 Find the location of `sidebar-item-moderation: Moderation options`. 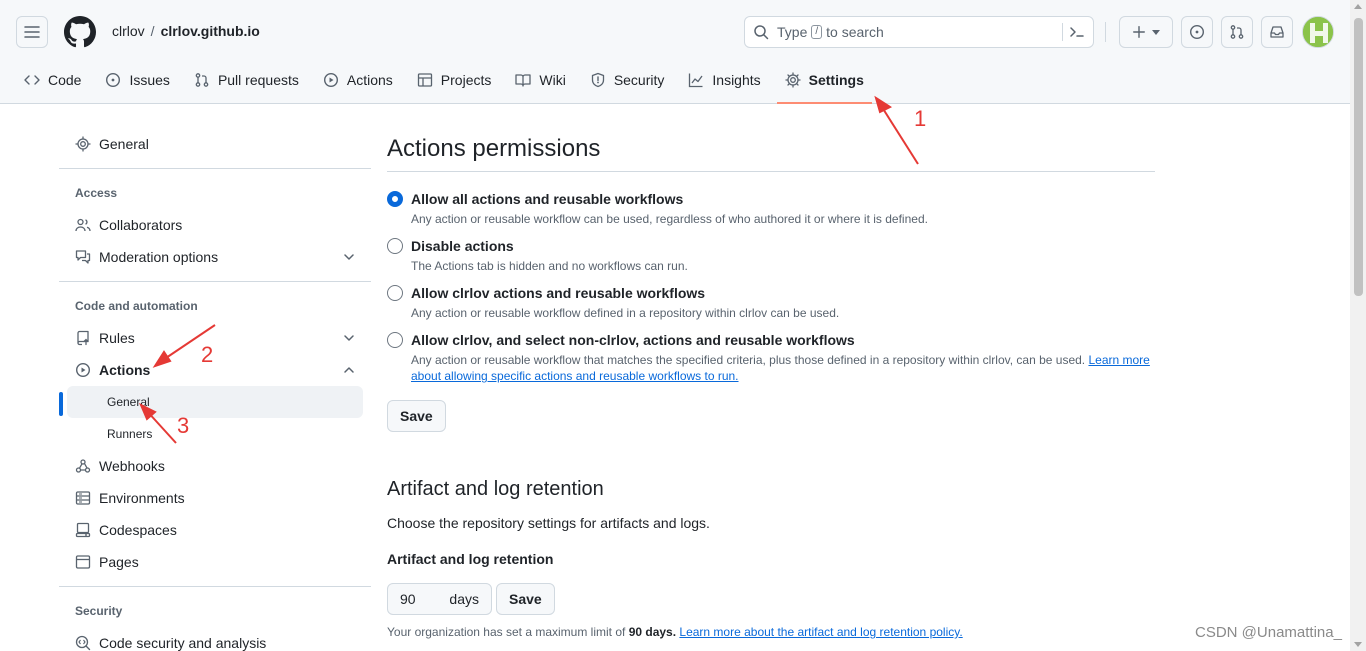

sidebar-item-moderation: Moderation options is located at coordinates (215, 257).